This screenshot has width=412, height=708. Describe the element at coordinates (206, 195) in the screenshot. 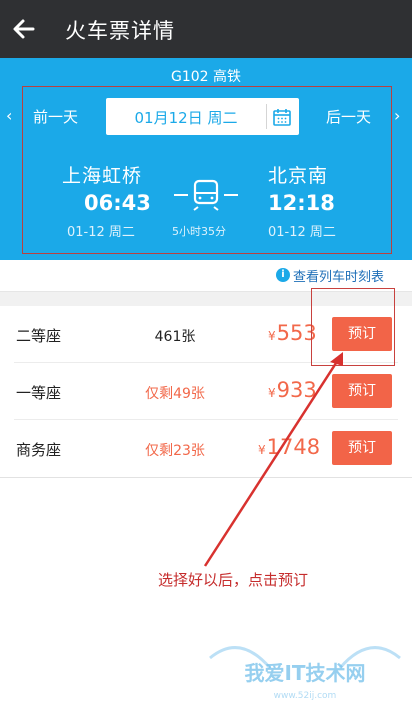

I see `train-icon` at that location.